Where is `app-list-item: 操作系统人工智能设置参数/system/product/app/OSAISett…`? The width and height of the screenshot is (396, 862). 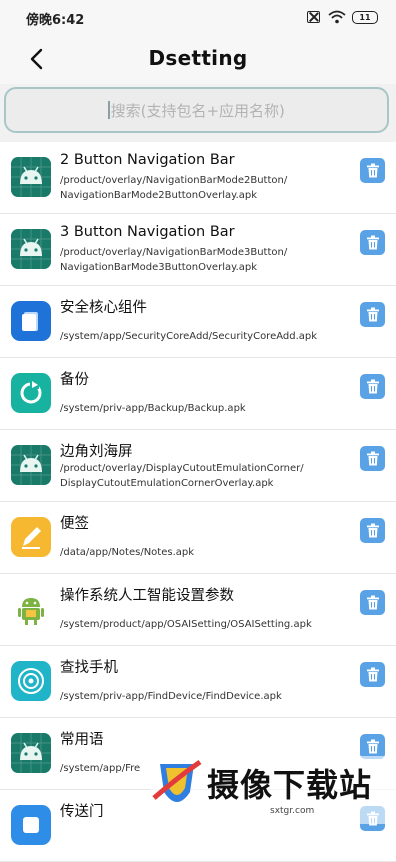
app-list-item: 操作系统人工智能设置参数/system/product/app/OSAISett… is located at coordinates (198, 610).